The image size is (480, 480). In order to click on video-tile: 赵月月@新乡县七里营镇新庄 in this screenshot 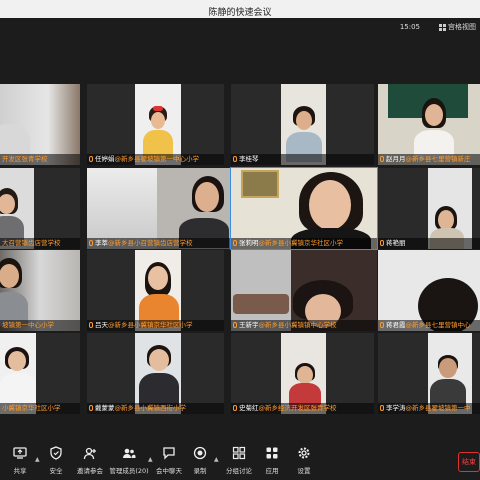, I will do `click(429, 124)`.